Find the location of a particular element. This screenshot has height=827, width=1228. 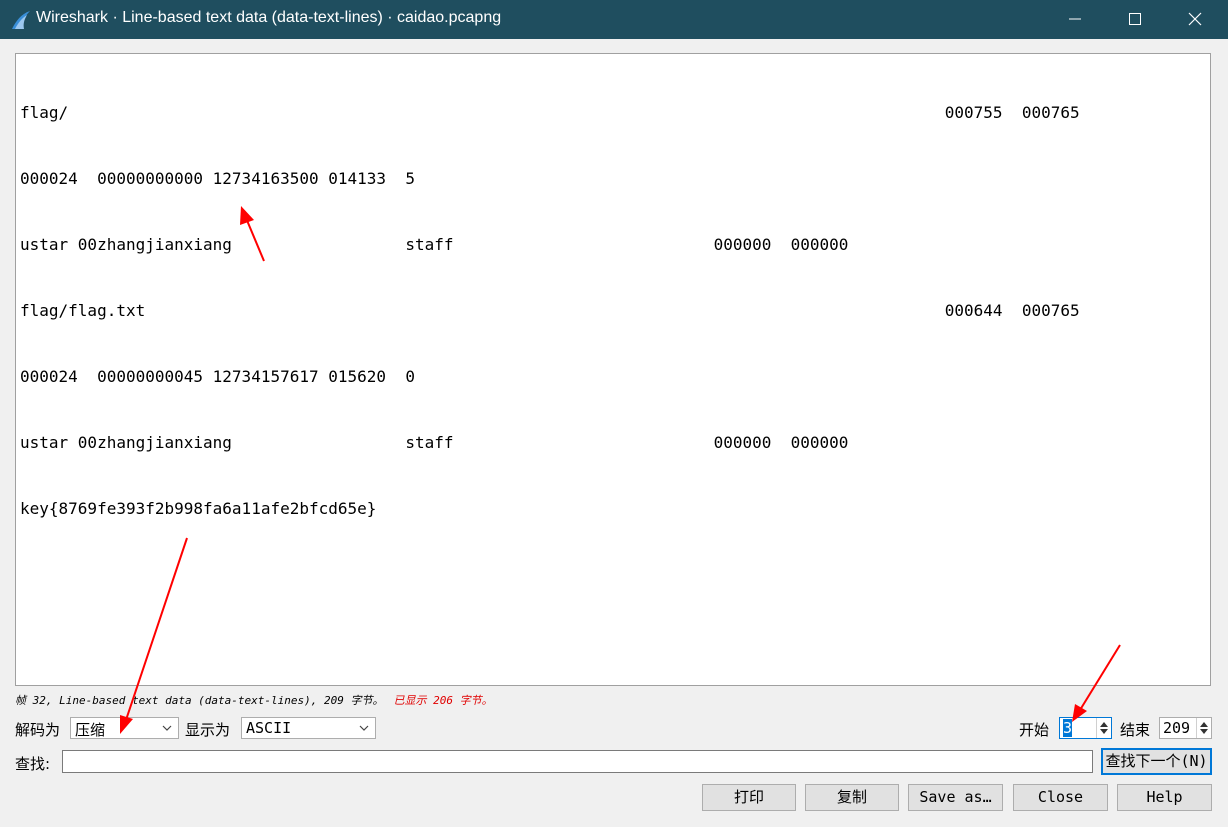

show-as-label: 显示为 is located at coordinates (208, 730).